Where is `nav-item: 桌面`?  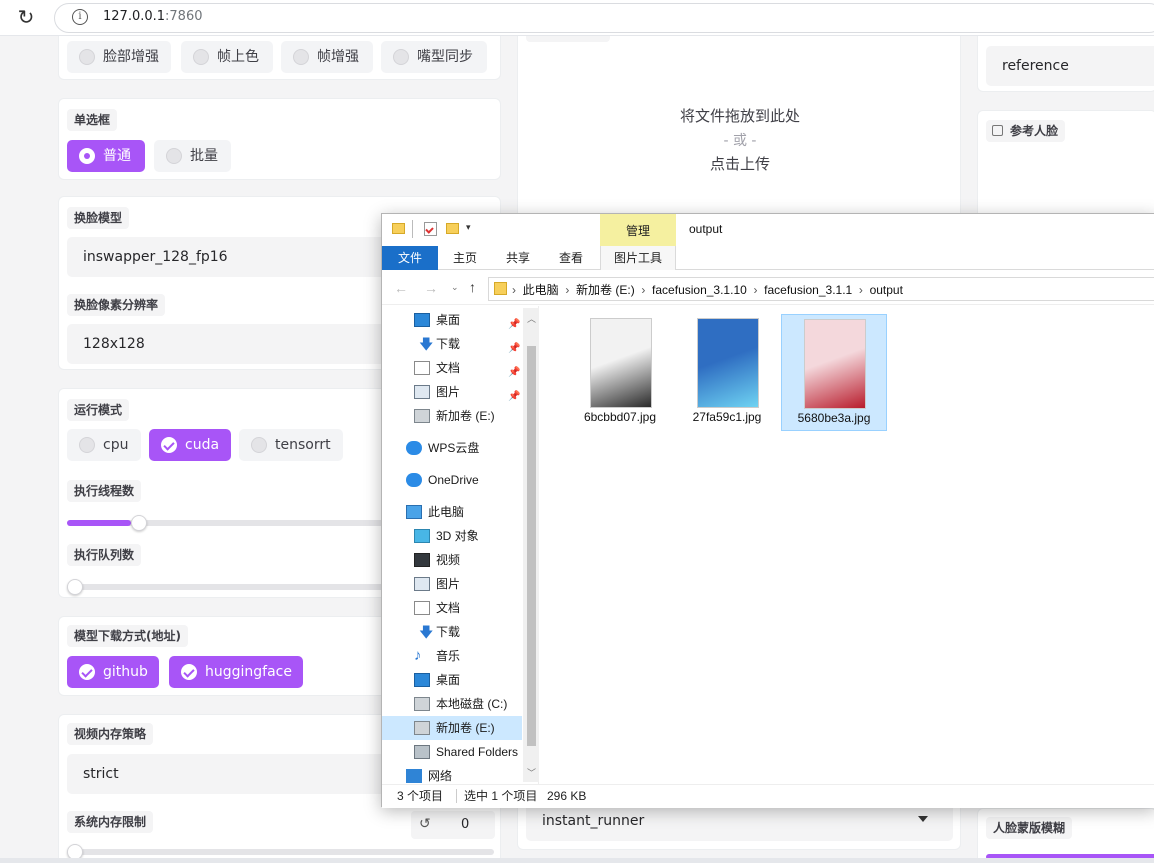 nav-item: 桌面 is located at coordinates (452, 680).